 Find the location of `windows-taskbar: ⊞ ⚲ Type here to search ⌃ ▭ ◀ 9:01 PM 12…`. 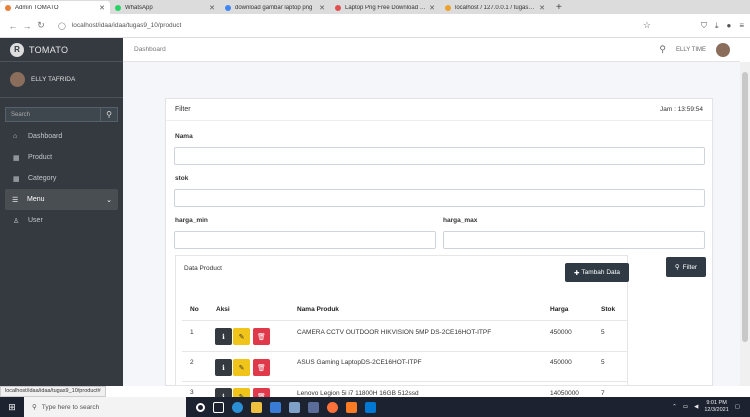

windows-taskbar: ⊞ ⚲ Type here to search ⌃ ▭ ◀ 9:01 PM 12… is located at coordinates (375, 407).